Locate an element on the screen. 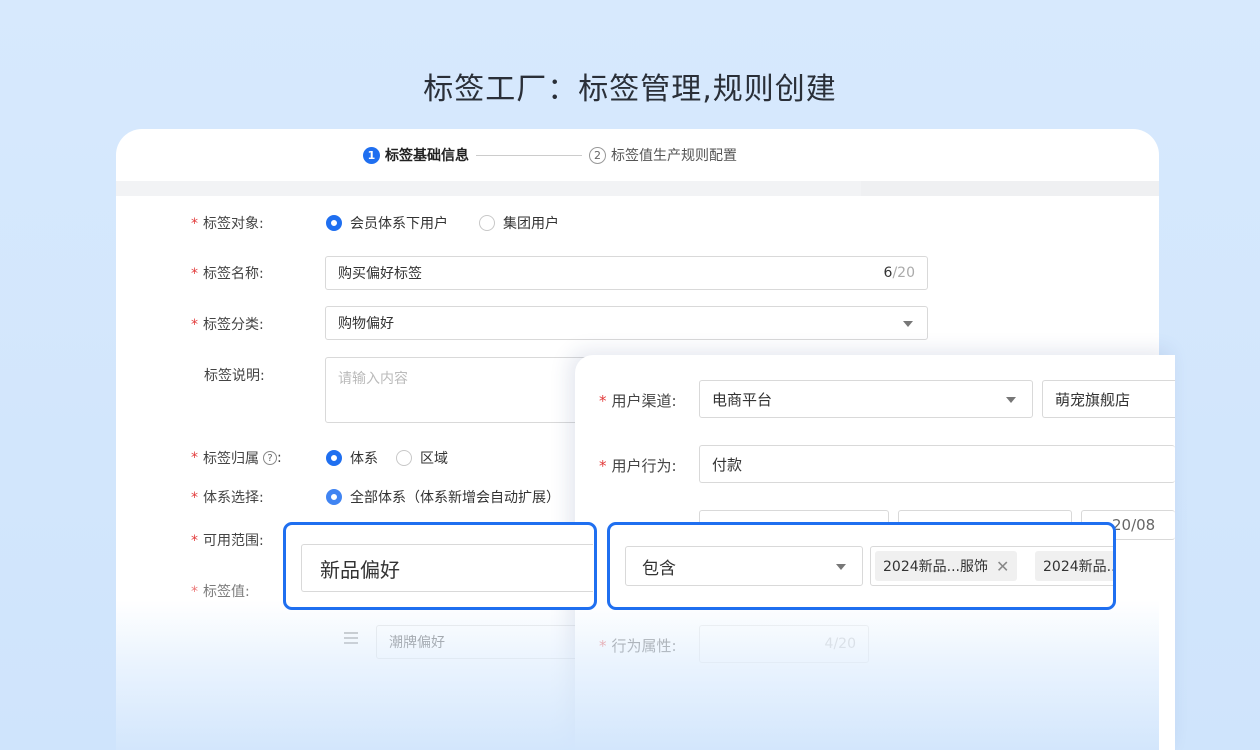 This screenshot has height=750, width=1260. radio-all-systems: 全部体系（体系新增会自动扩展） is located at coordinates (443, 497).